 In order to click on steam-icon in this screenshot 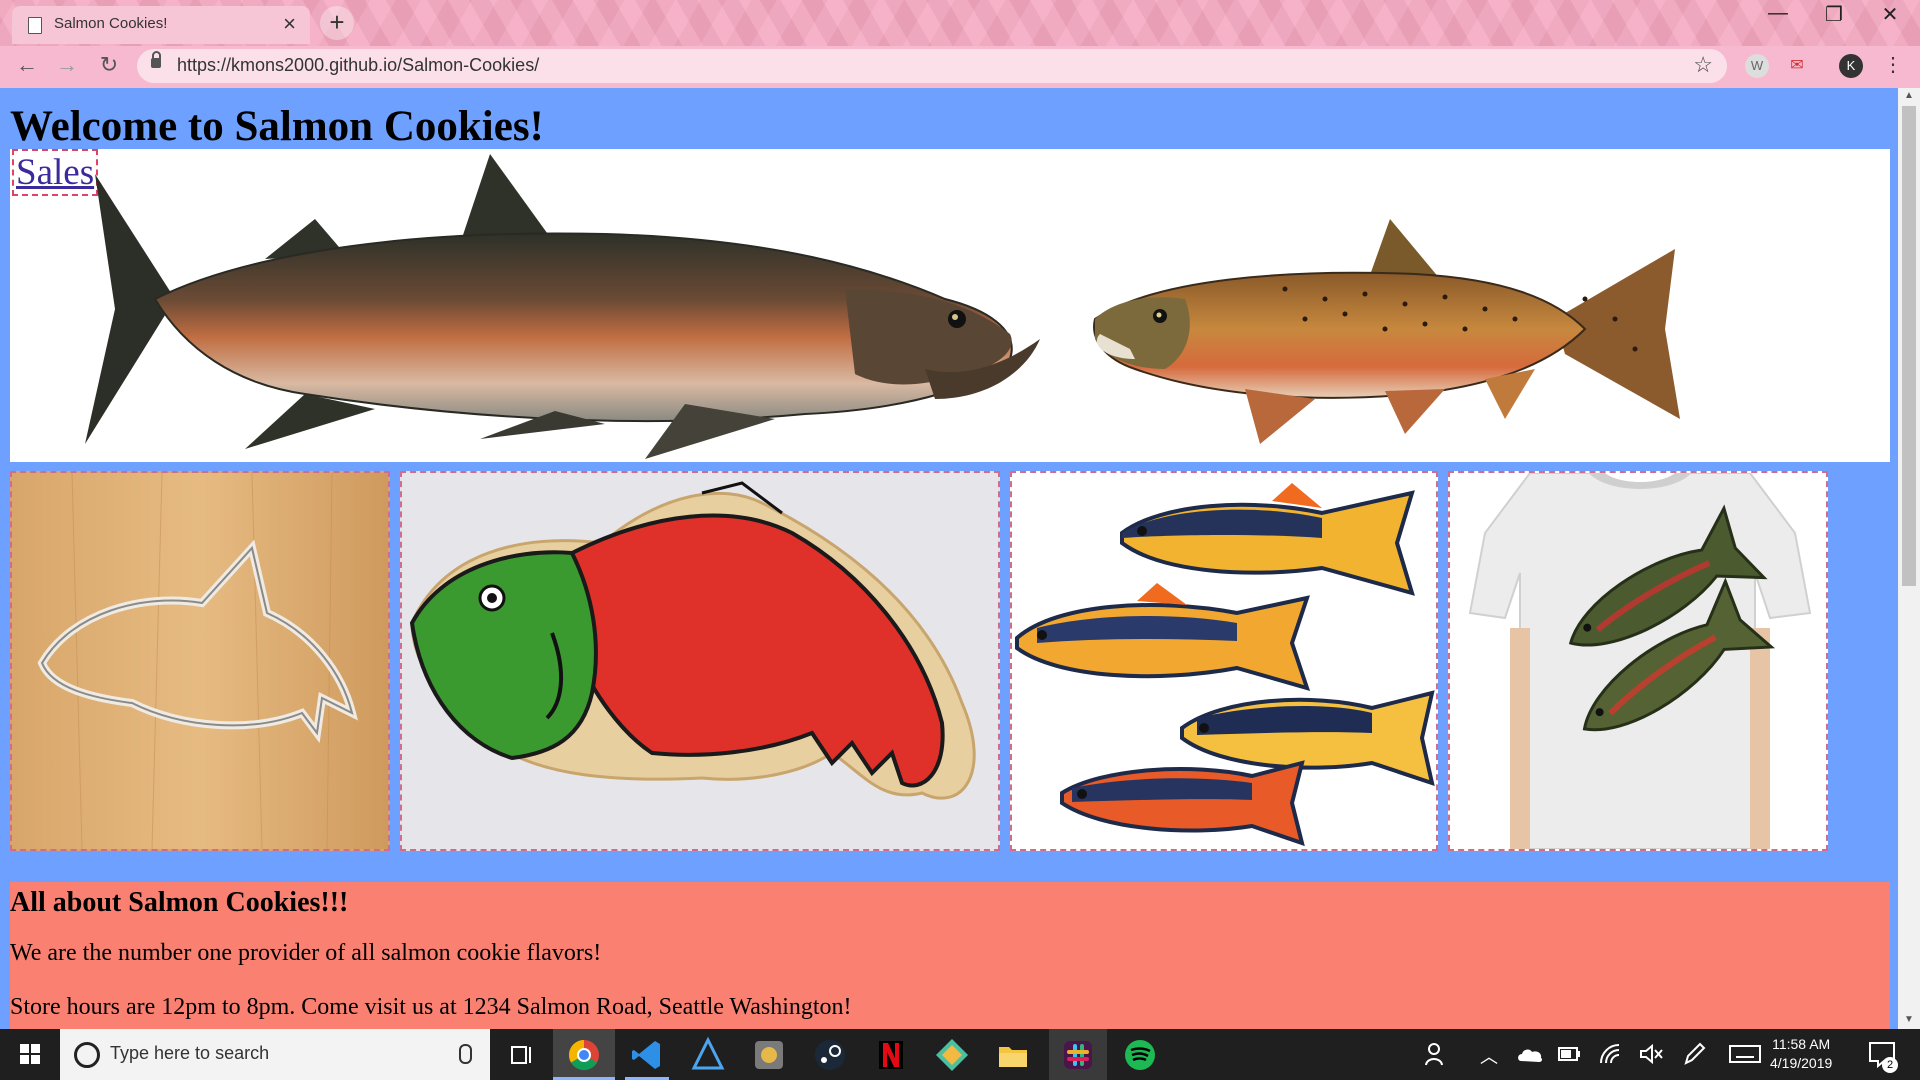, I will do `click(830, 1055)`.